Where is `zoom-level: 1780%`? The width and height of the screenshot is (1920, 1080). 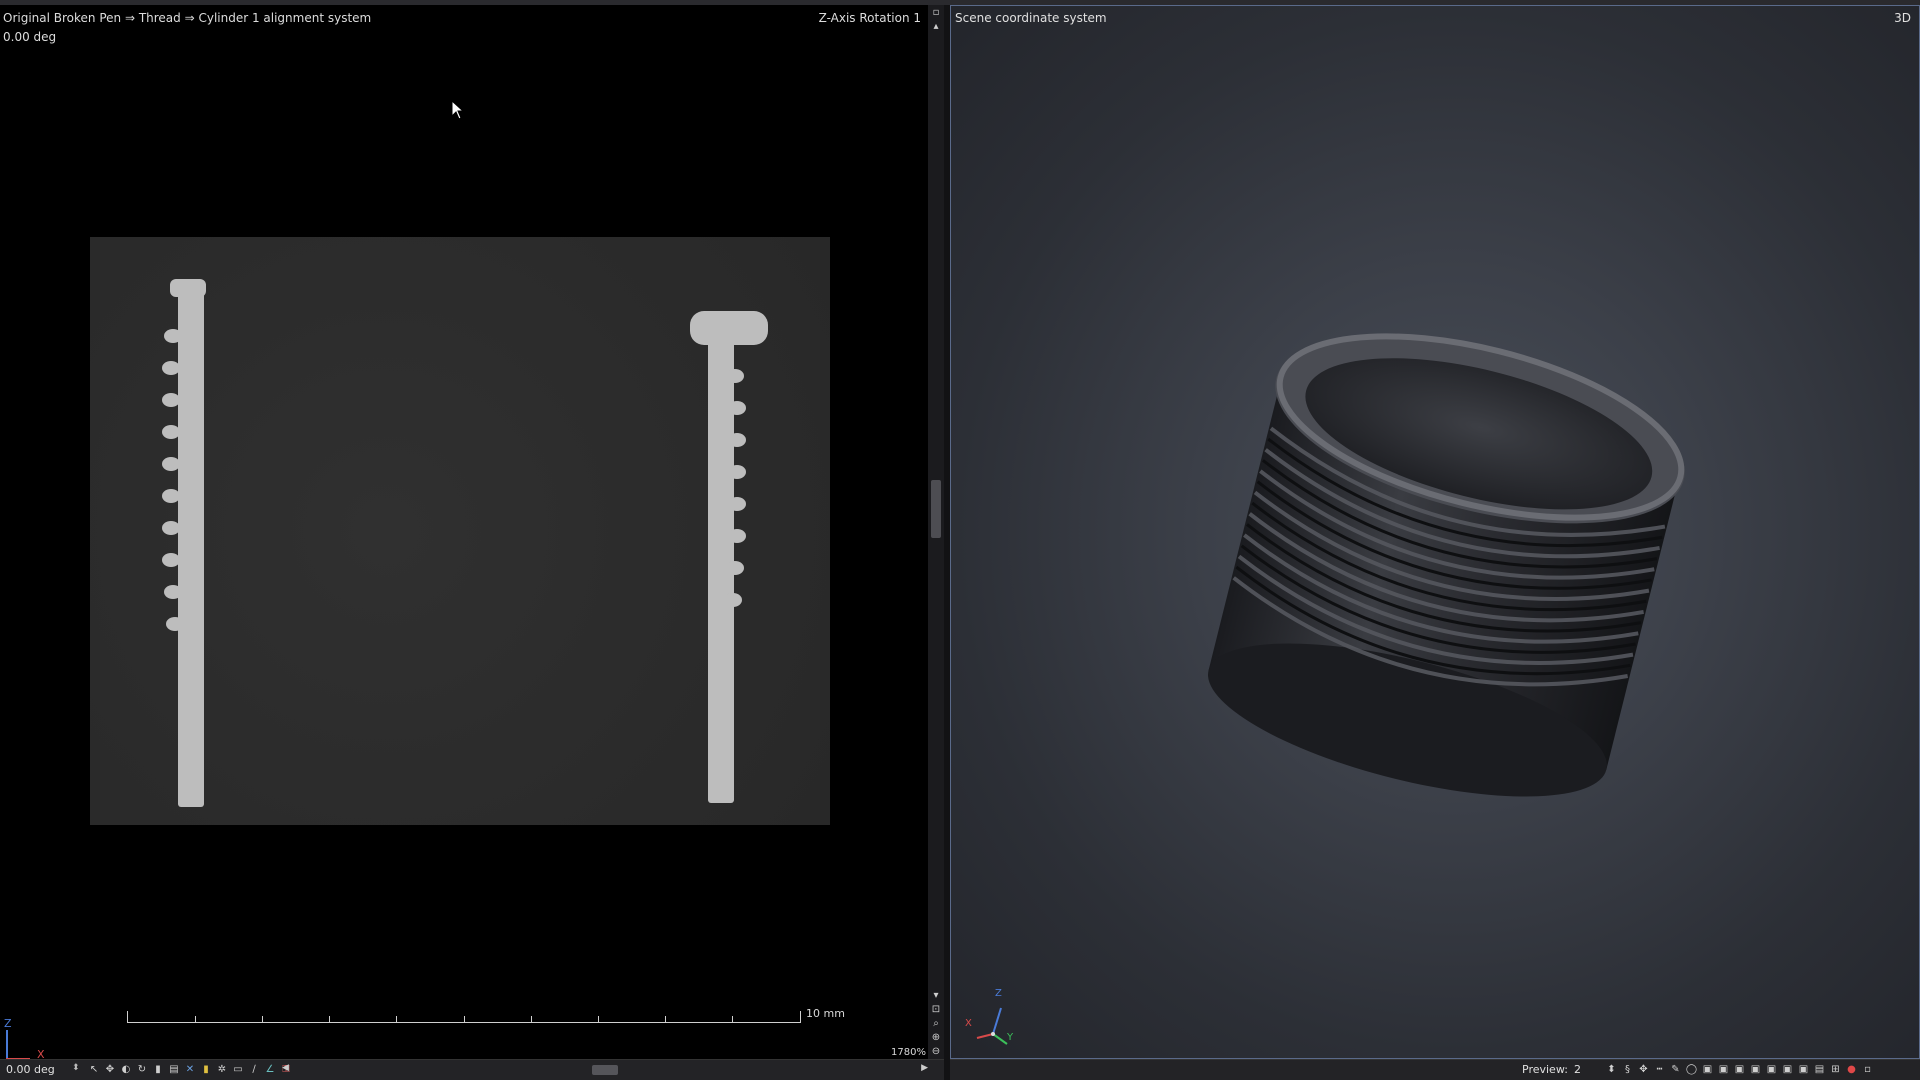
zoom-level: 1780% is located at coordinates (908, 1052).